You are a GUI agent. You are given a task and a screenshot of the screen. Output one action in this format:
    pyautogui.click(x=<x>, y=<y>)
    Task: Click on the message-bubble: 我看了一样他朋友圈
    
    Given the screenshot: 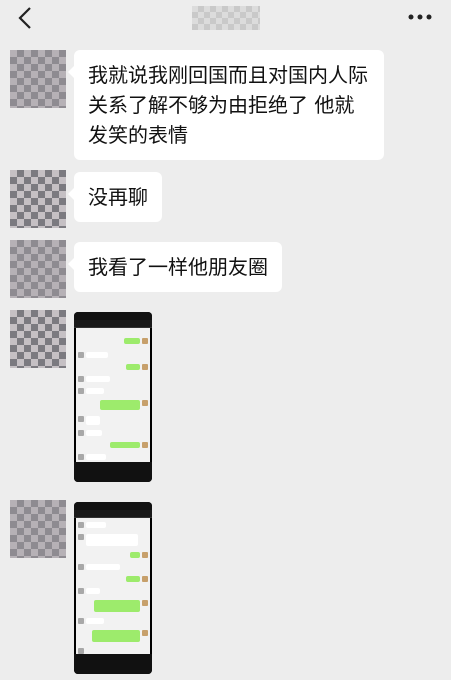 What is the action you would take?
    pyautogui.click(x=175, y=267)
    